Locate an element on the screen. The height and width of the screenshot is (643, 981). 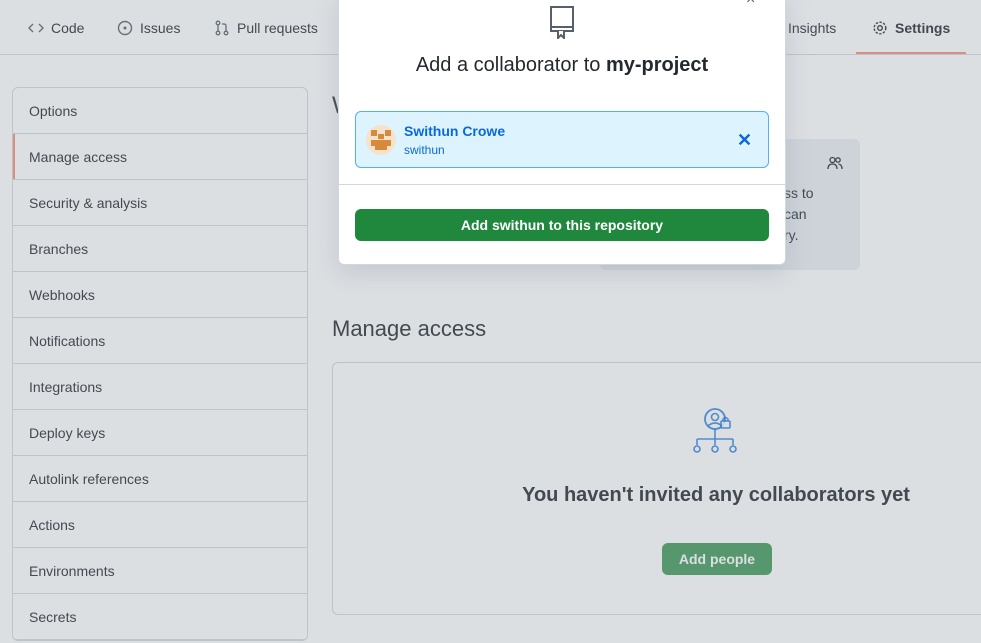
dialog-title: Add a collaborator to my-project is located at coordinates (562, 65).